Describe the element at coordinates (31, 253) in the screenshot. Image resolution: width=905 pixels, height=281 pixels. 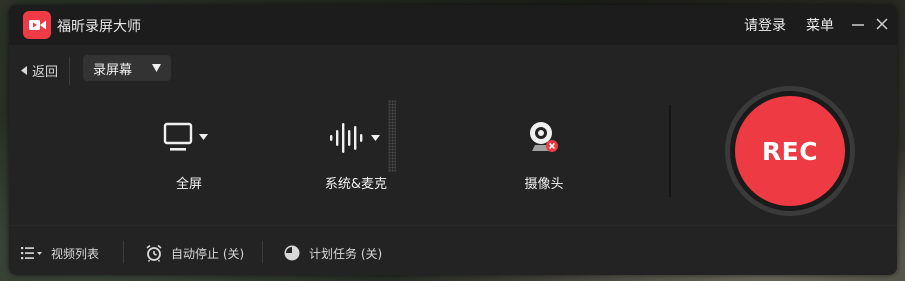
I see `list-icon` at that location.